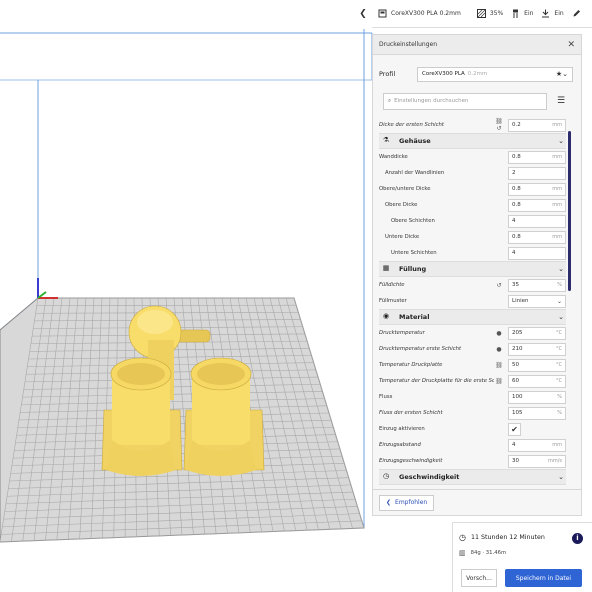 The image size is (592, 592). Describe the element at coordinates (472, 237) in the screenshot. I see `setting-row: Untere Dicke 0.8 mm` at that location.